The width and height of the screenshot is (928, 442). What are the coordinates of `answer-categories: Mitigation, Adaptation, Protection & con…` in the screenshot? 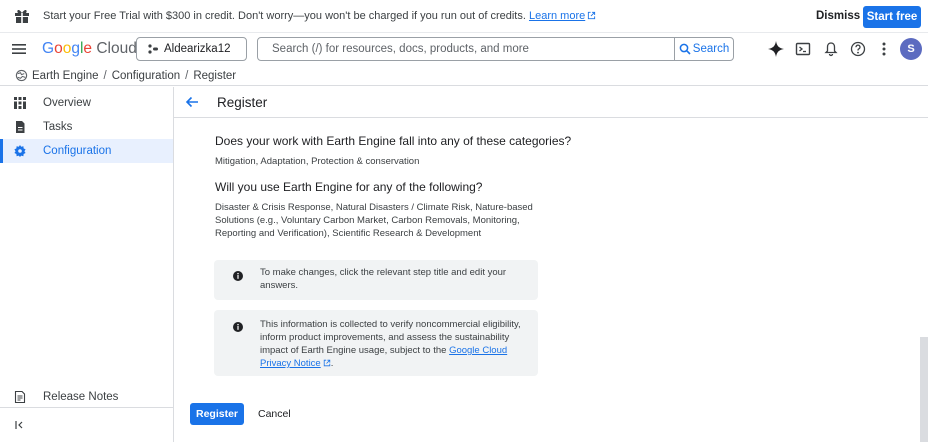 It's located at (317, 161).